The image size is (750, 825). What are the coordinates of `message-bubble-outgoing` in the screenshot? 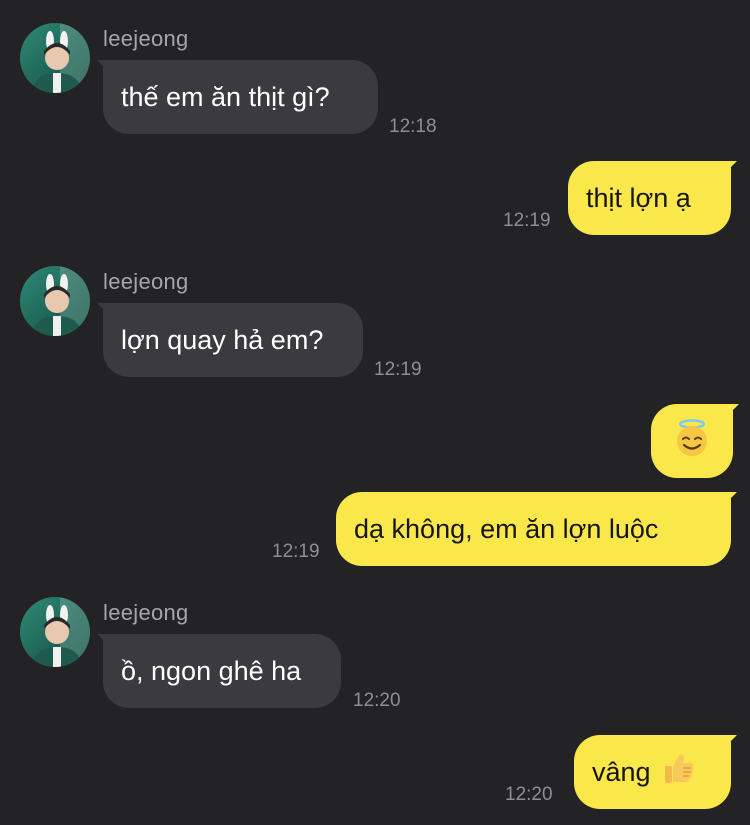 It's located at (692, 441).